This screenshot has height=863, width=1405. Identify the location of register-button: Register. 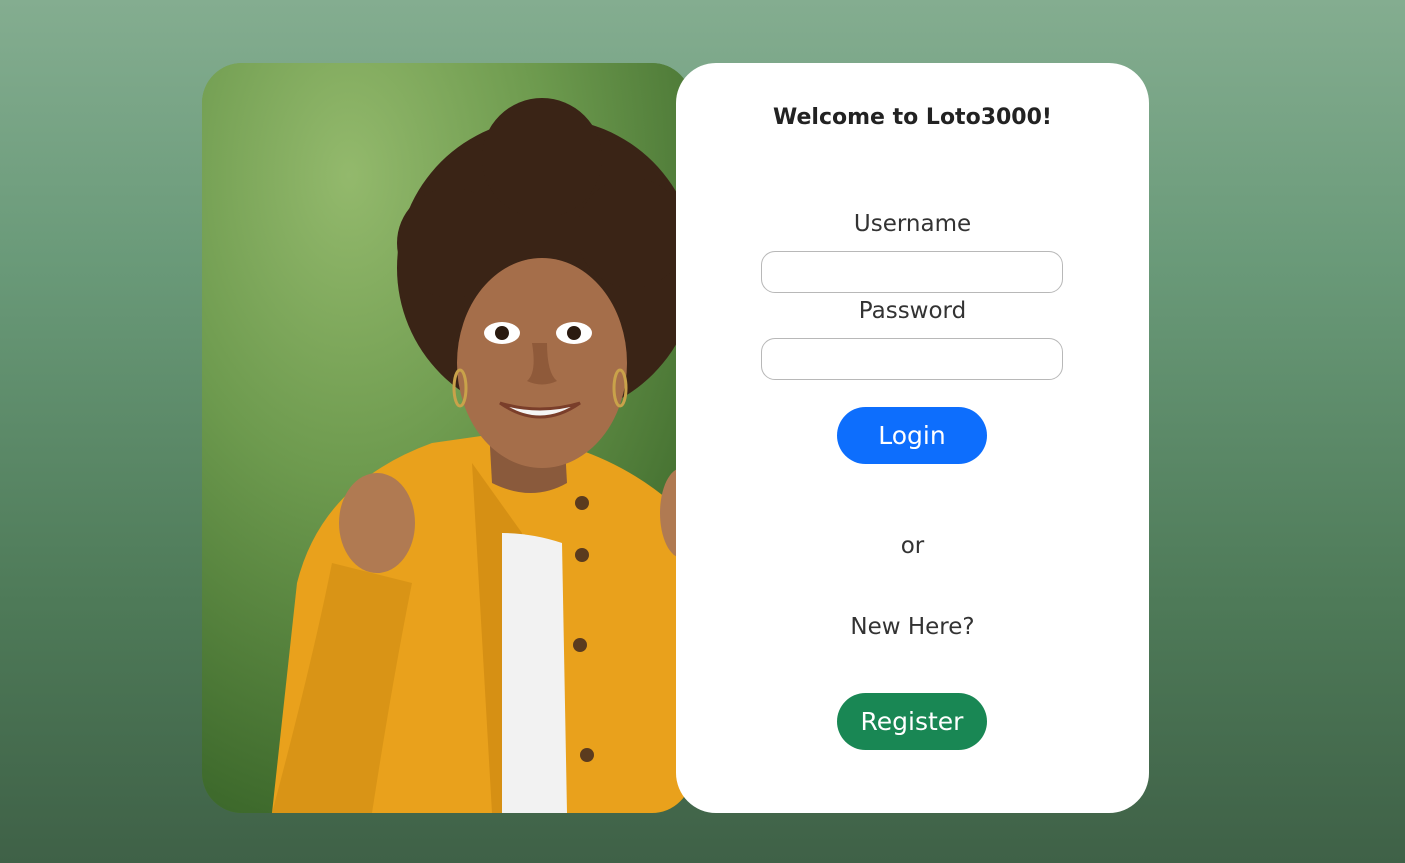
(912, 721).